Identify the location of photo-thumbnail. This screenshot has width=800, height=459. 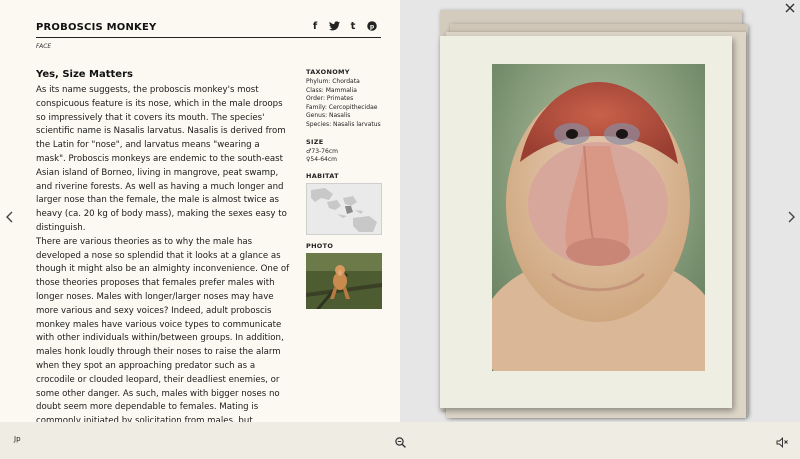
(344, 280).